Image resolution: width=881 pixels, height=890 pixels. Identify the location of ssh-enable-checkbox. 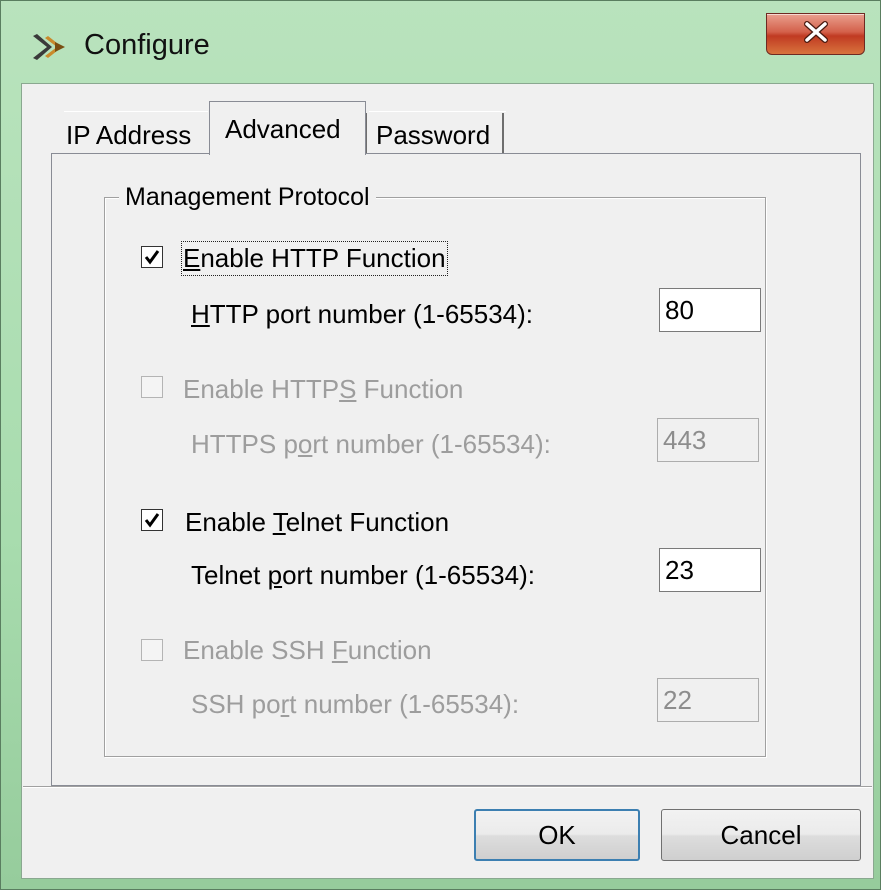
(152, 650).